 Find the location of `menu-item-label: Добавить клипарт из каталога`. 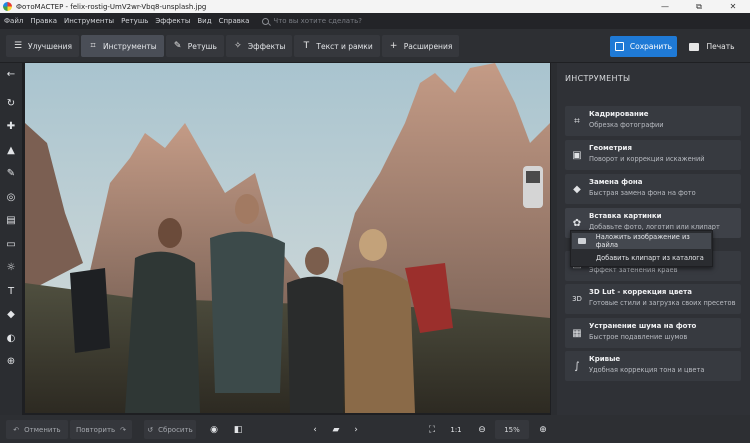

menu-item-label: Добавить клипарт из каталога is located at coordinates (650, 258).